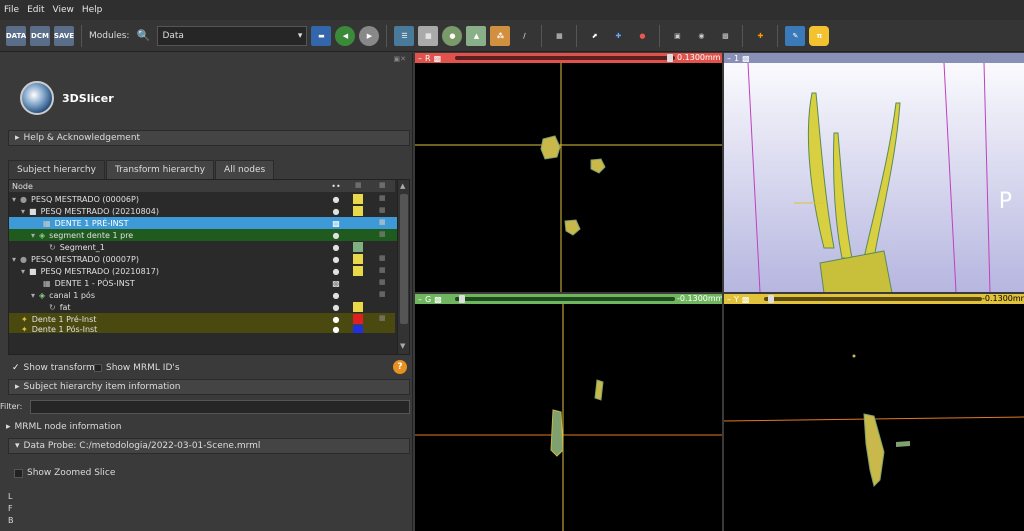 This screenshot has height=531, width=1024. I want to click on pointer-icon: ⬈, so click(594, 36).